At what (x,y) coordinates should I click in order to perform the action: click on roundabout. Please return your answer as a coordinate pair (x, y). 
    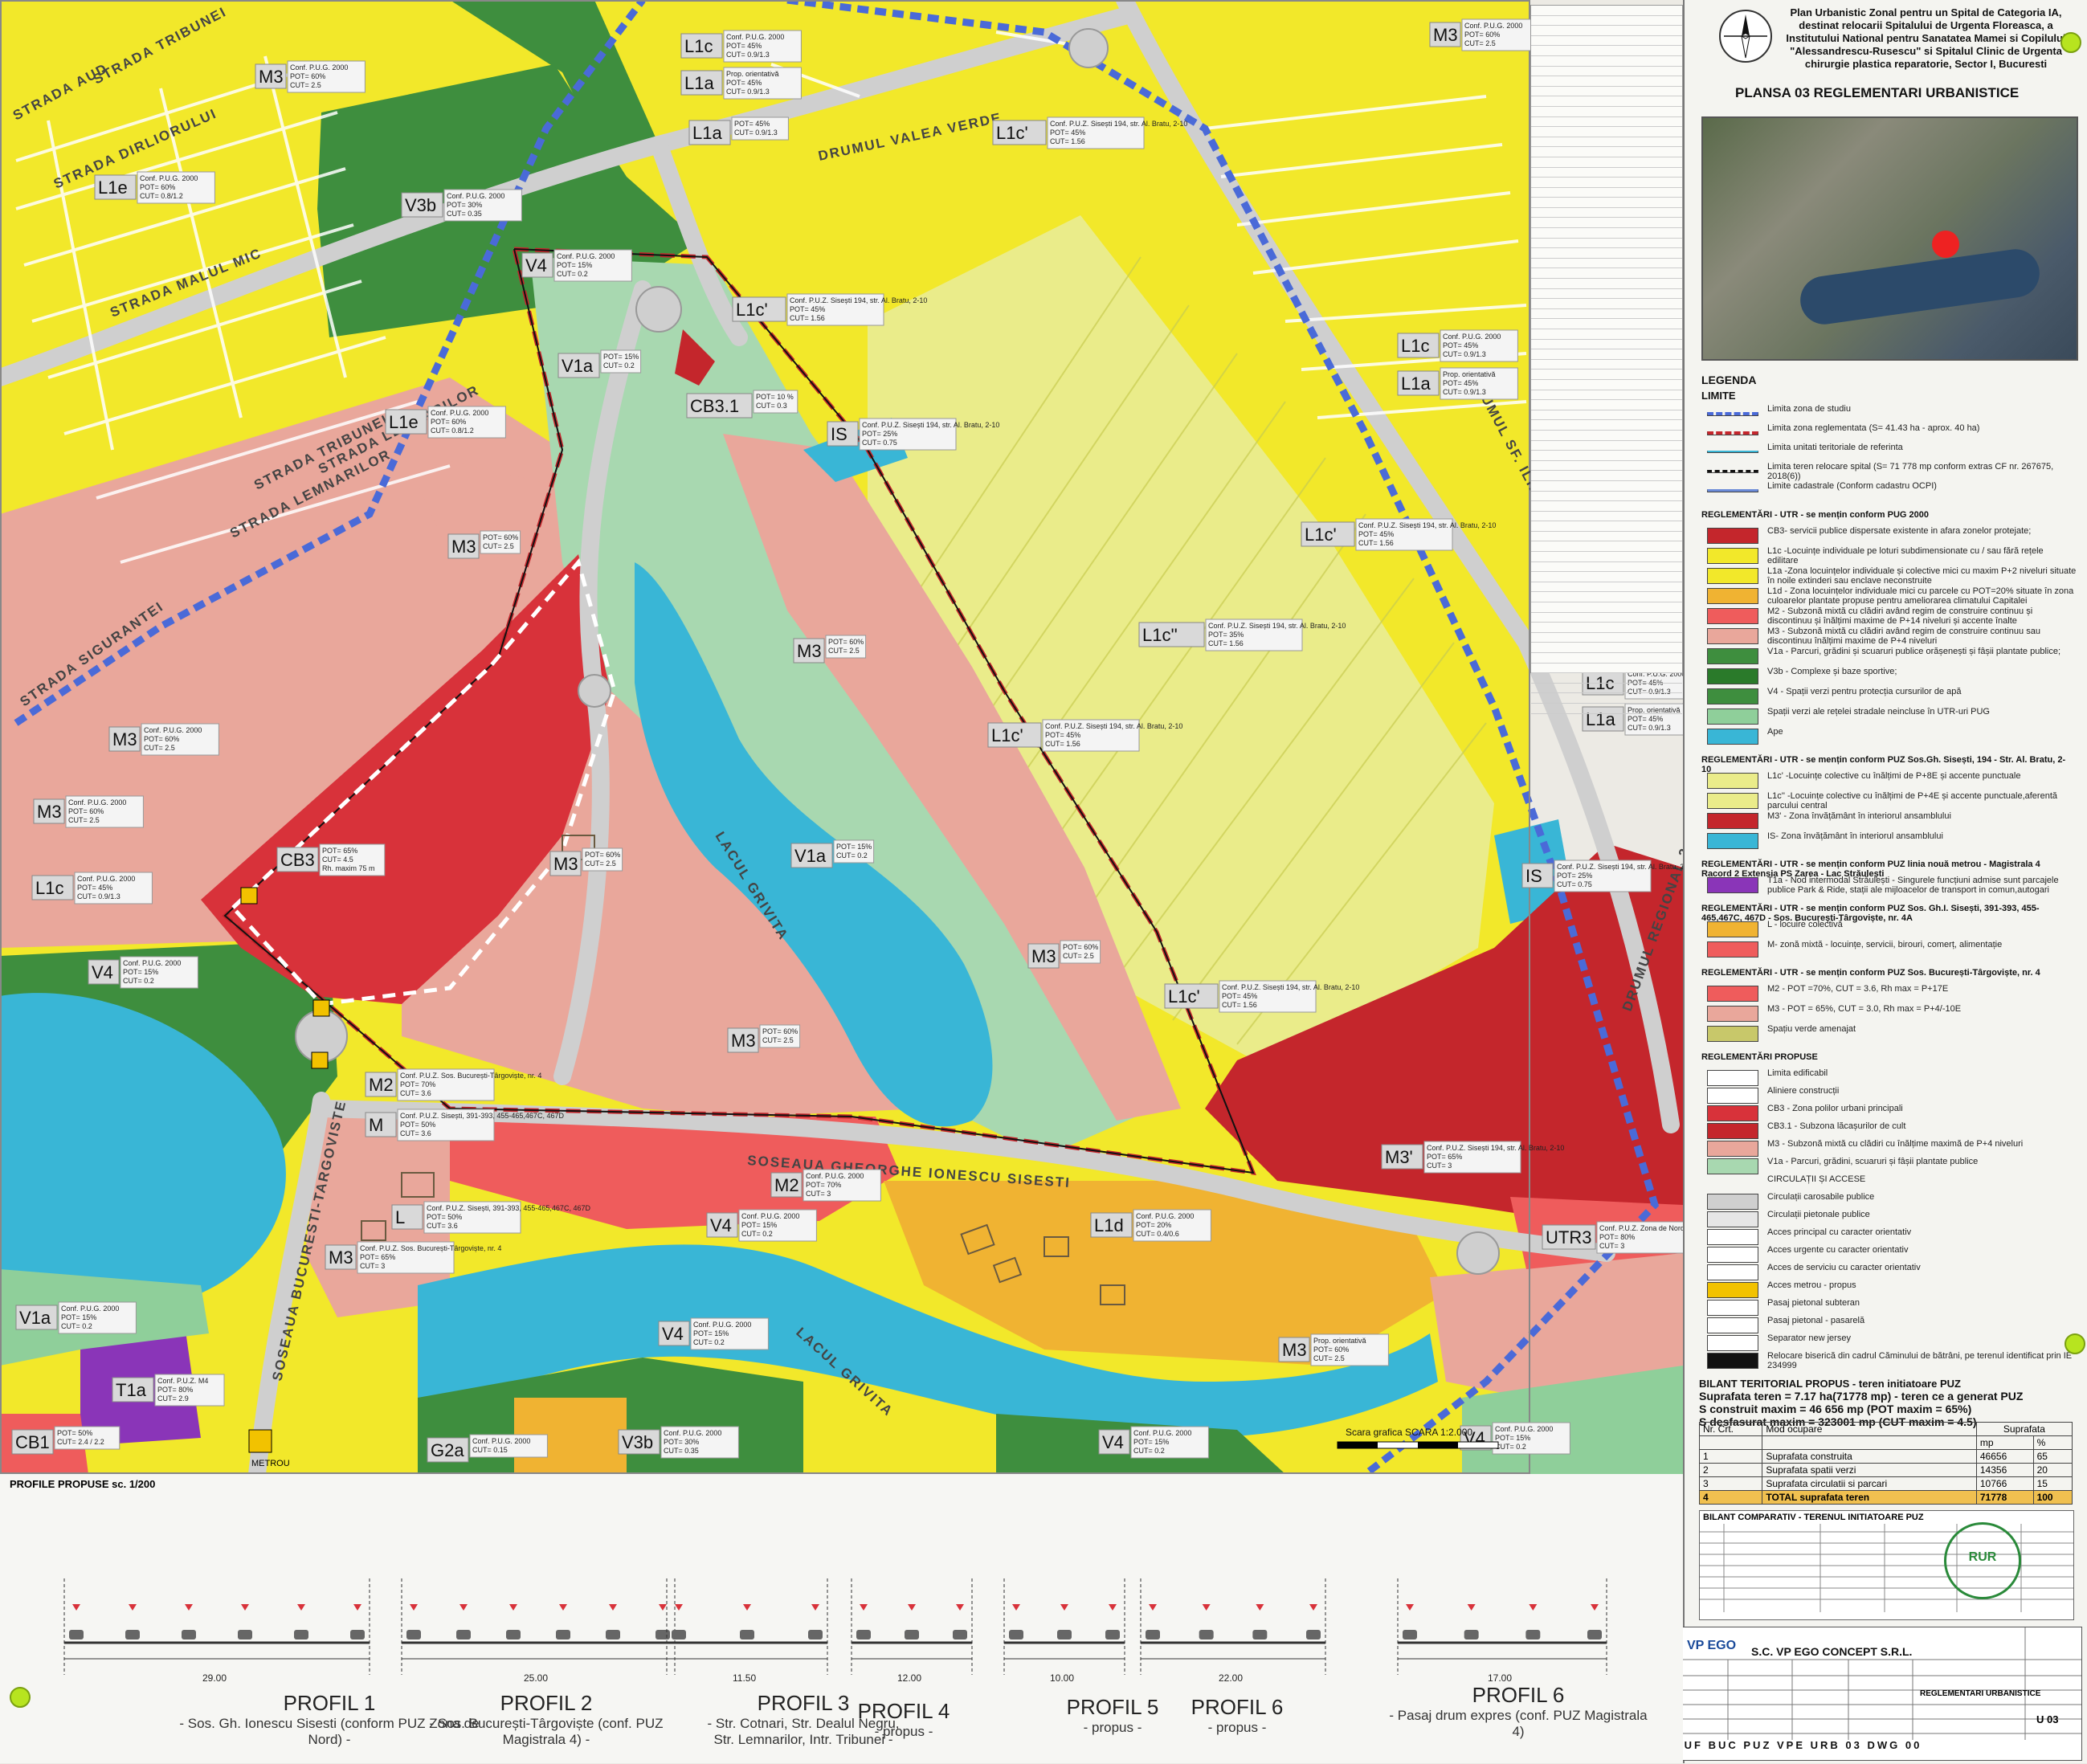
    Looking at the image, I should click on (658, 309).